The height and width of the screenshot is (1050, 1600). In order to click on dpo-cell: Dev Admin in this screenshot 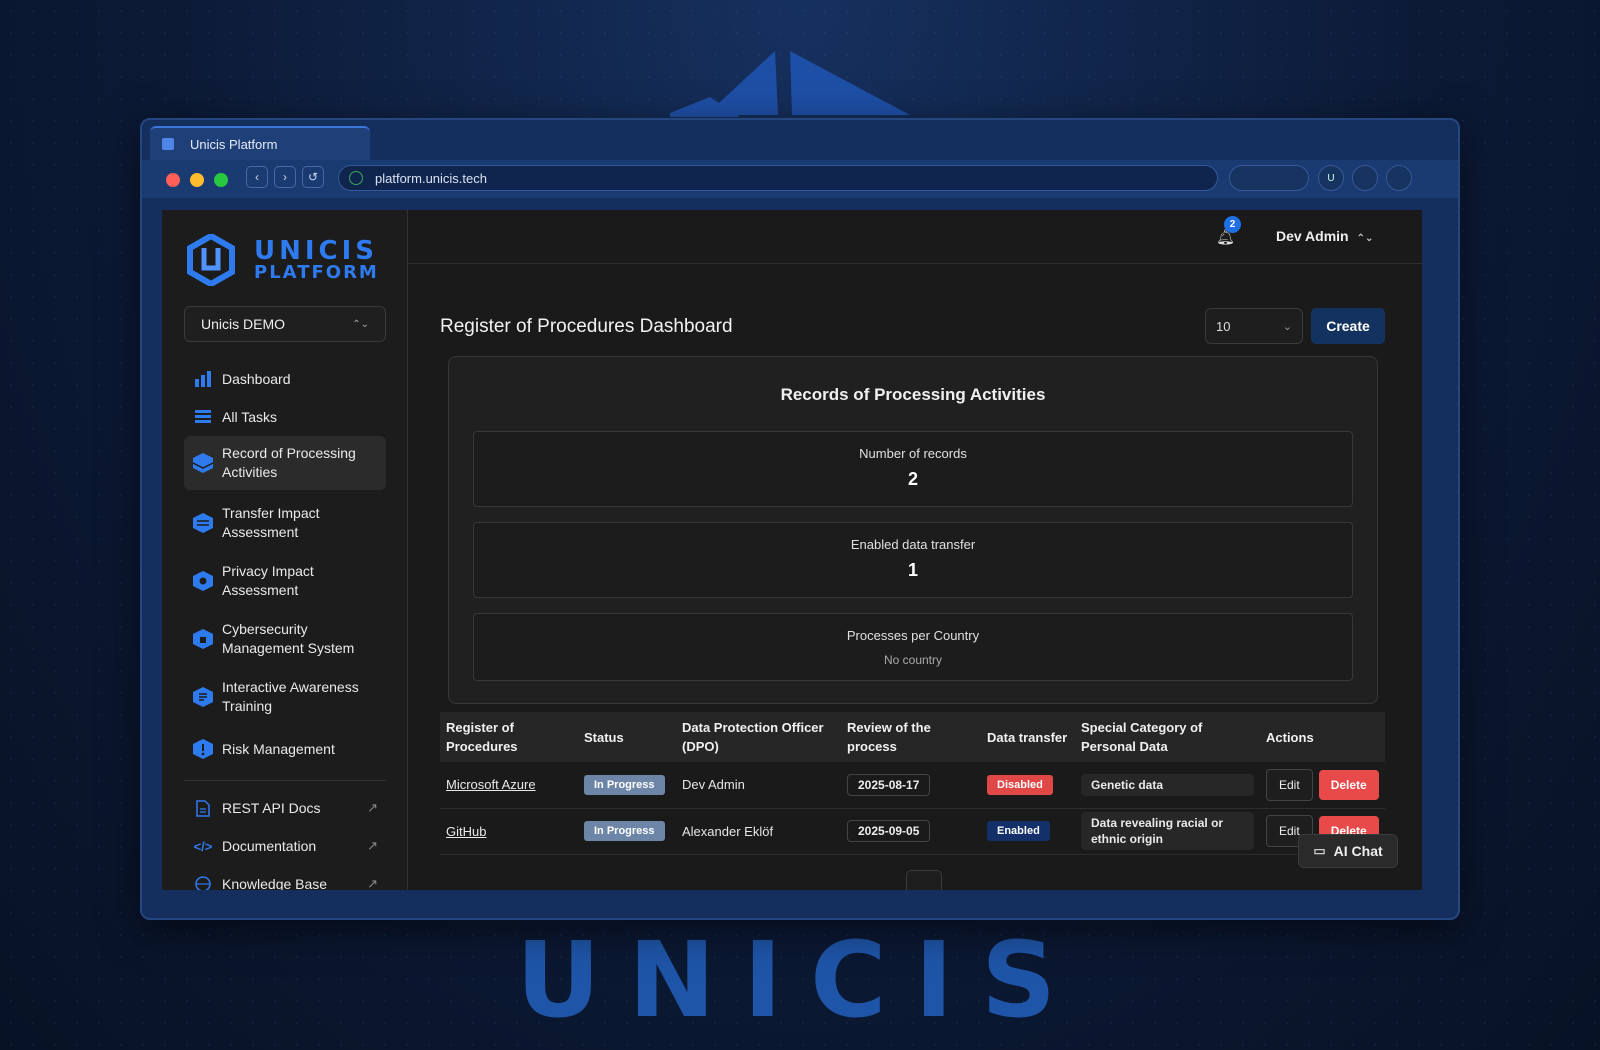, I will do `click(758, 785)`.